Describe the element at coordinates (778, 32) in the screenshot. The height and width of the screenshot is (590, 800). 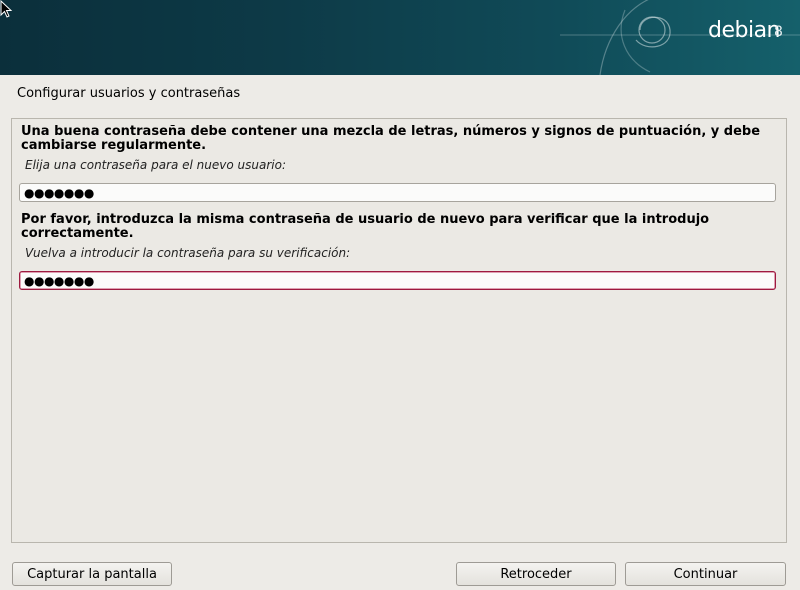
I see `debian-version: 8` at that location.